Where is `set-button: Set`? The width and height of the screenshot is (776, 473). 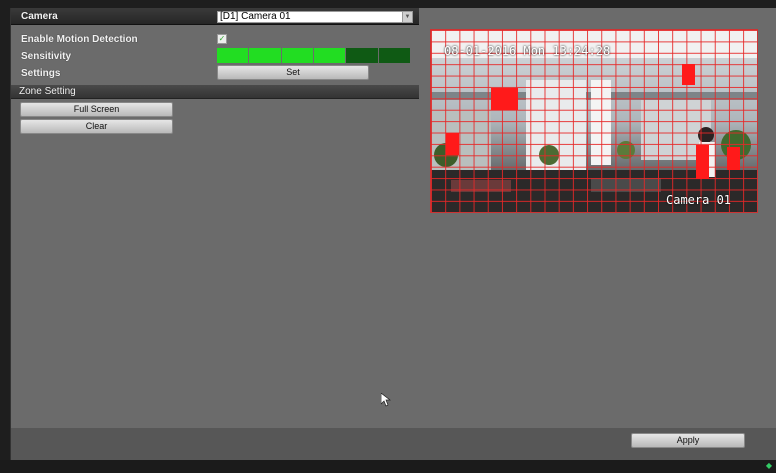
set-button: Set is located at coordinates (293, 72).